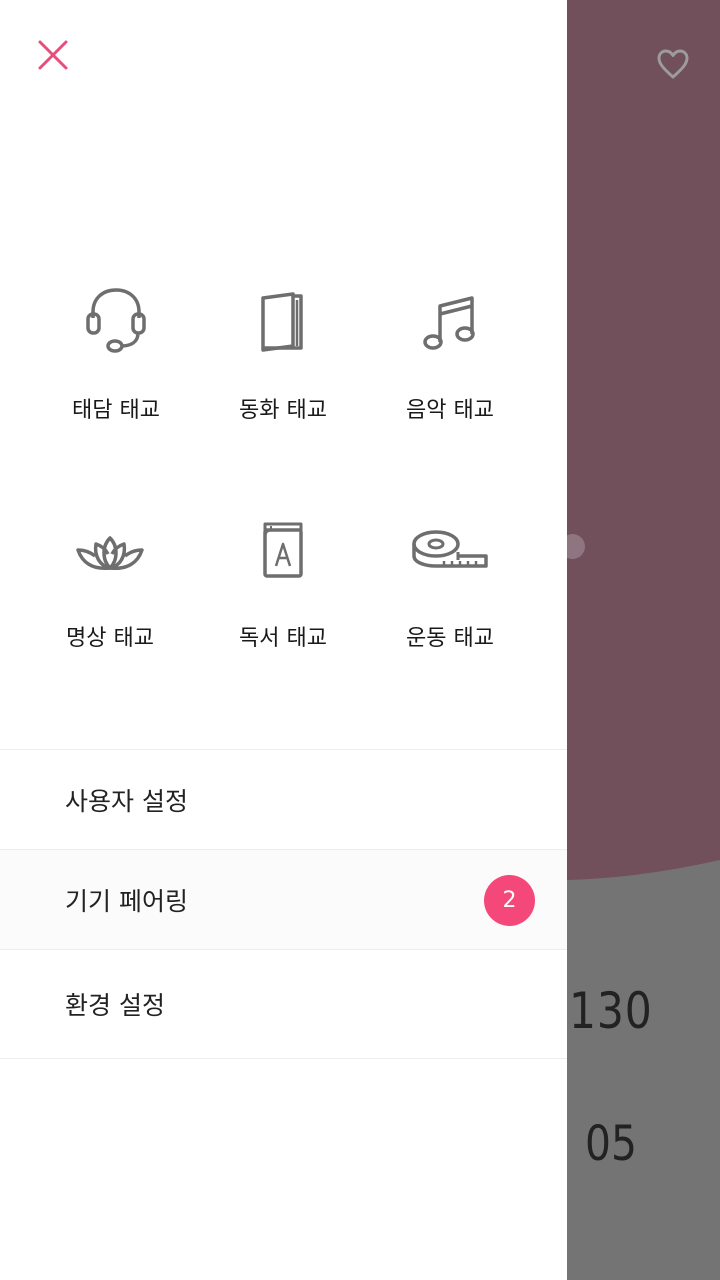 The width and height of the screenshot is (720, 1280). I want to click on background-value-primary: 130, so click(611, 1011).